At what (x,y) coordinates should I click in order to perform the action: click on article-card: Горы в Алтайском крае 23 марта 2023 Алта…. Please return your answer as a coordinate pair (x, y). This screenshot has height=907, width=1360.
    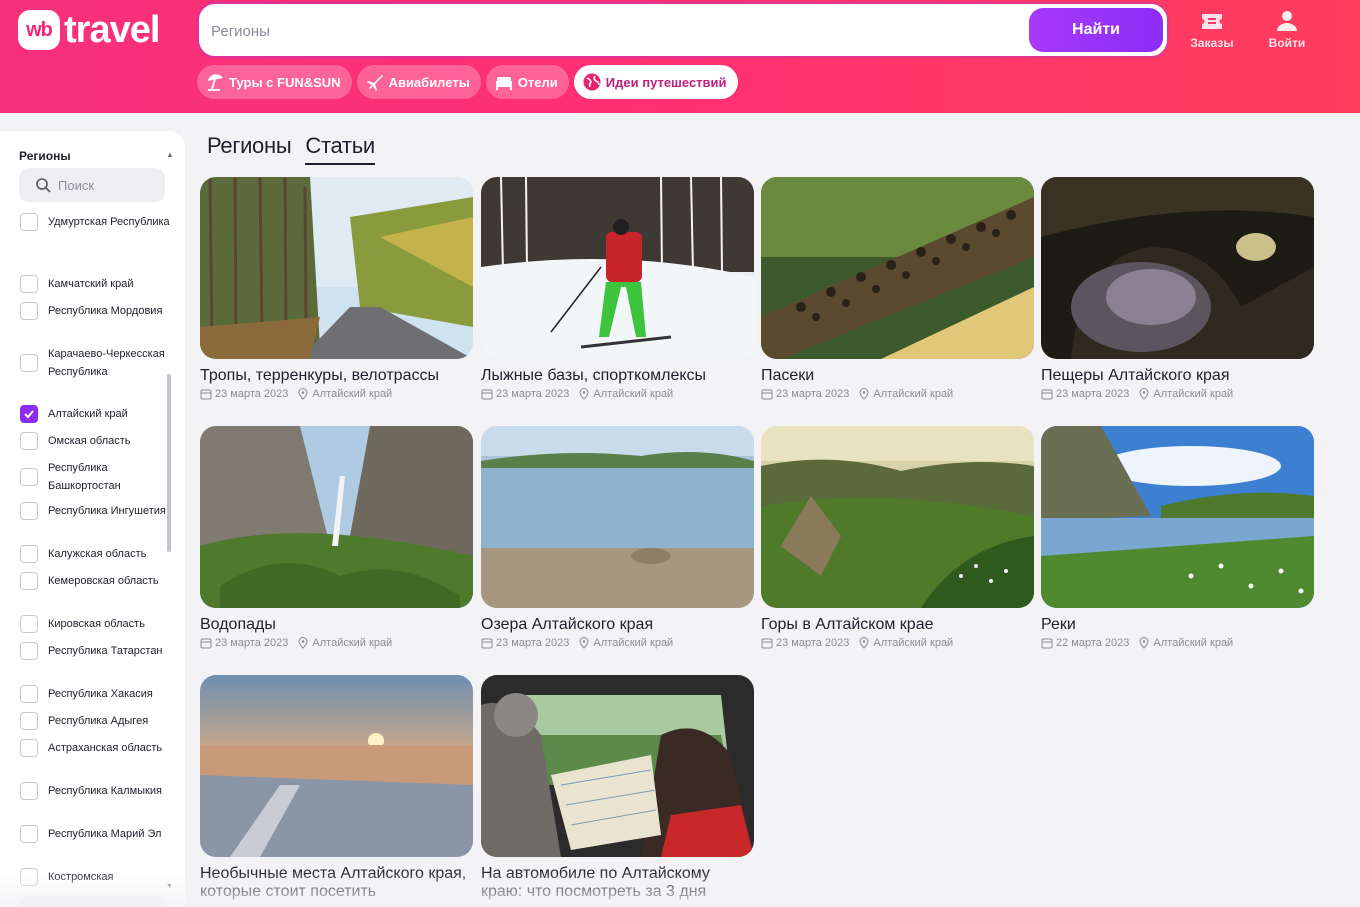
    Looking at the image, I should click on (897, 537).